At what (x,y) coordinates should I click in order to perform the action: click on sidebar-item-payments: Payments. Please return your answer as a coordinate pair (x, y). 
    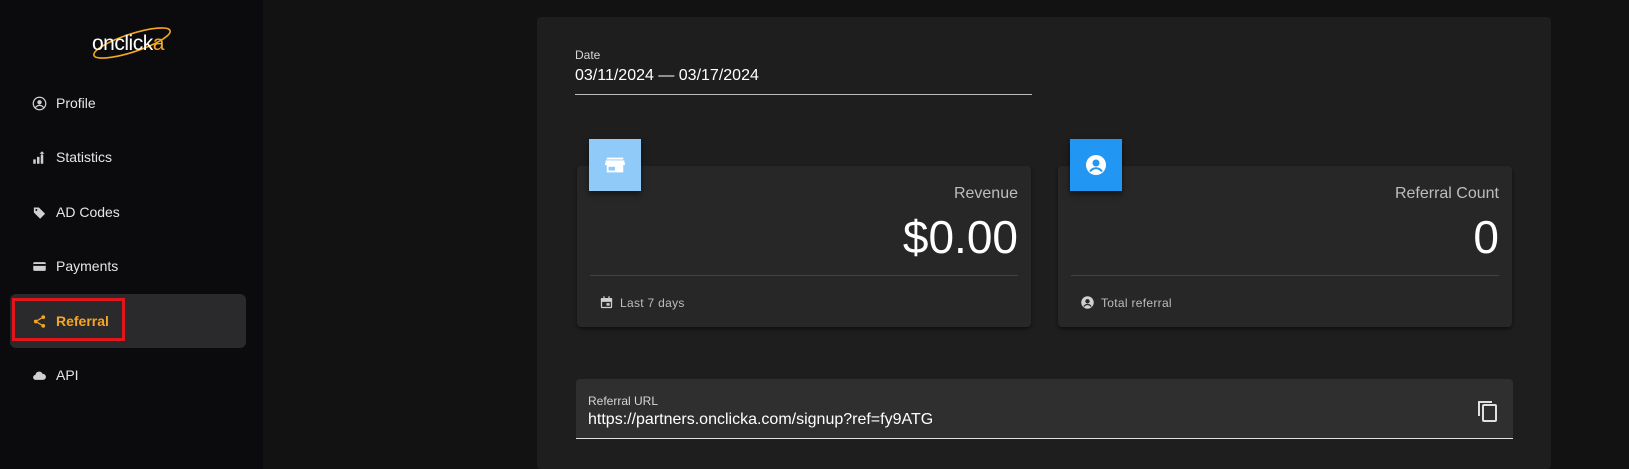
    Looking at the image, I should click on (128, 266).